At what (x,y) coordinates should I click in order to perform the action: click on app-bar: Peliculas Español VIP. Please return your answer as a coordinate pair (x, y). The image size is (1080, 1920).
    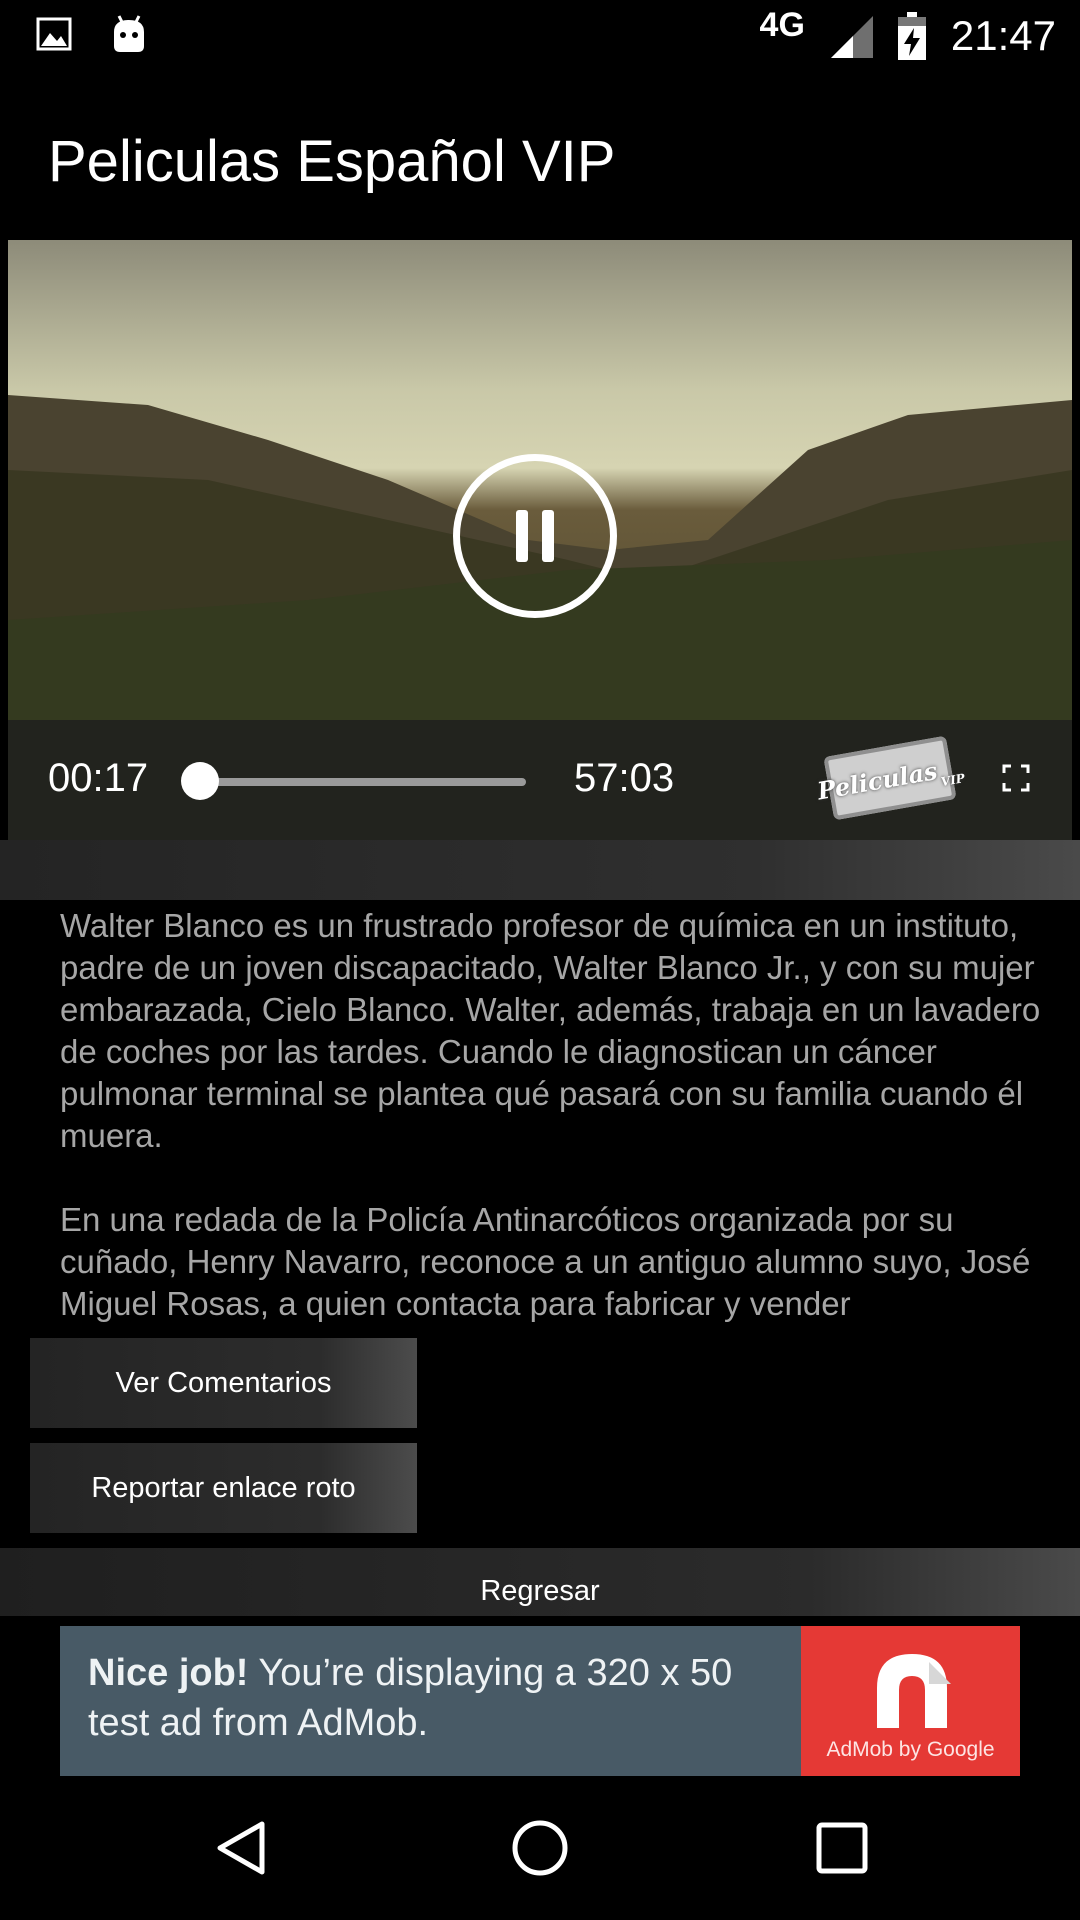
    Looking at the image, I should click on (540, 155).